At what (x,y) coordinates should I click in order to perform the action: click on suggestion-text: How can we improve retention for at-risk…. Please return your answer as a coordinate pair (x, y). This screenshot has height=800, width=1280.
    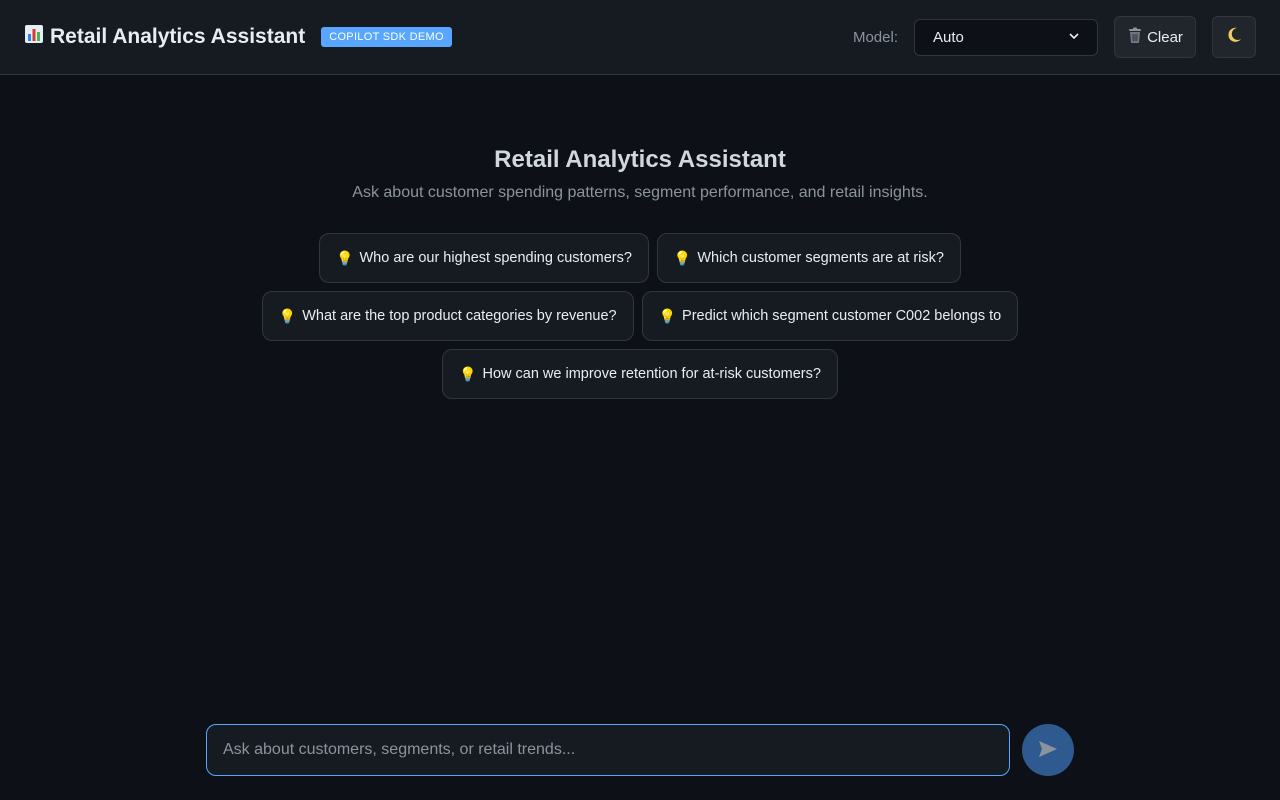
    Looking at the image, I should click on (651, 374).